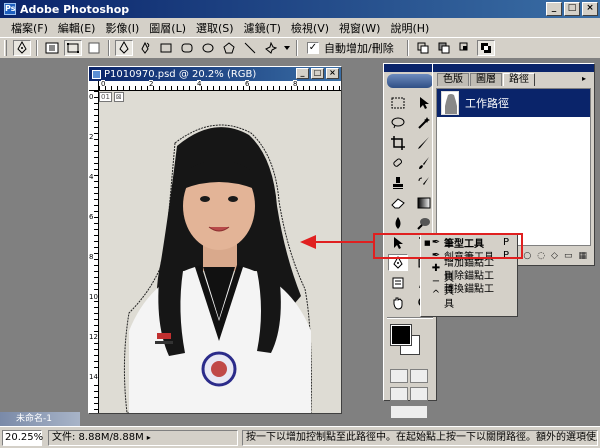 This screenshot has width=600, height=448. What do you see at coordinates (554, 9) in the screenshot?
I see `minimize-button: _` at bounding box center [554, 9].